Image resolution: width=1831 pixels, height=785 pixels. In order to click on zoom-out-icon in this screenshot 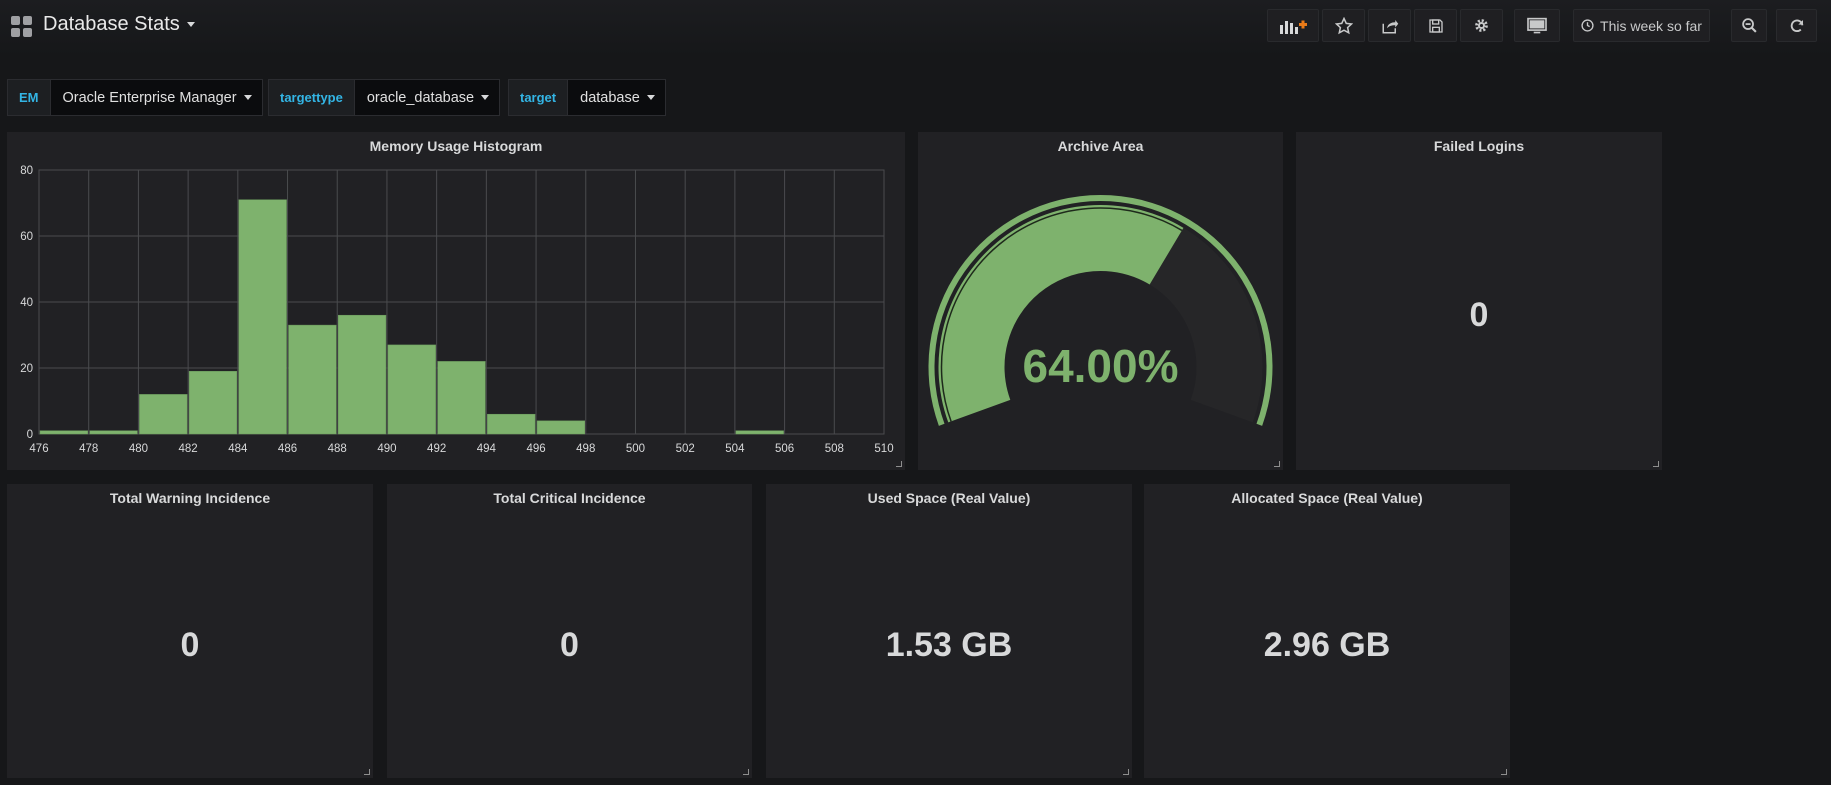, I will do `click(1749, 25)`.